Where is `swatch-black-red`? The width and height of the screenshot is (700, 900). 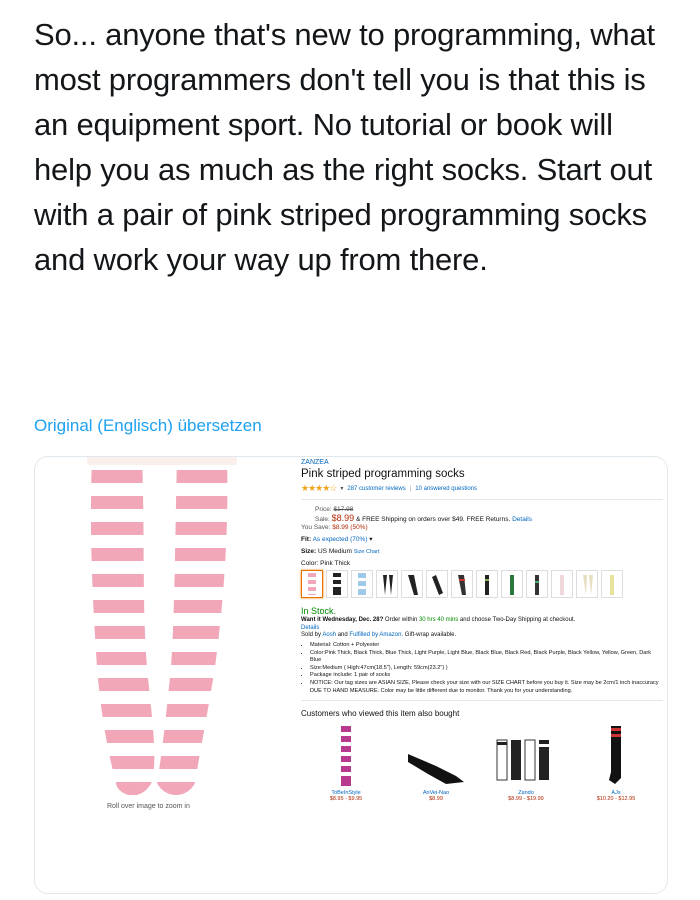 swatch-black-red is located at coordinates (462, 584).